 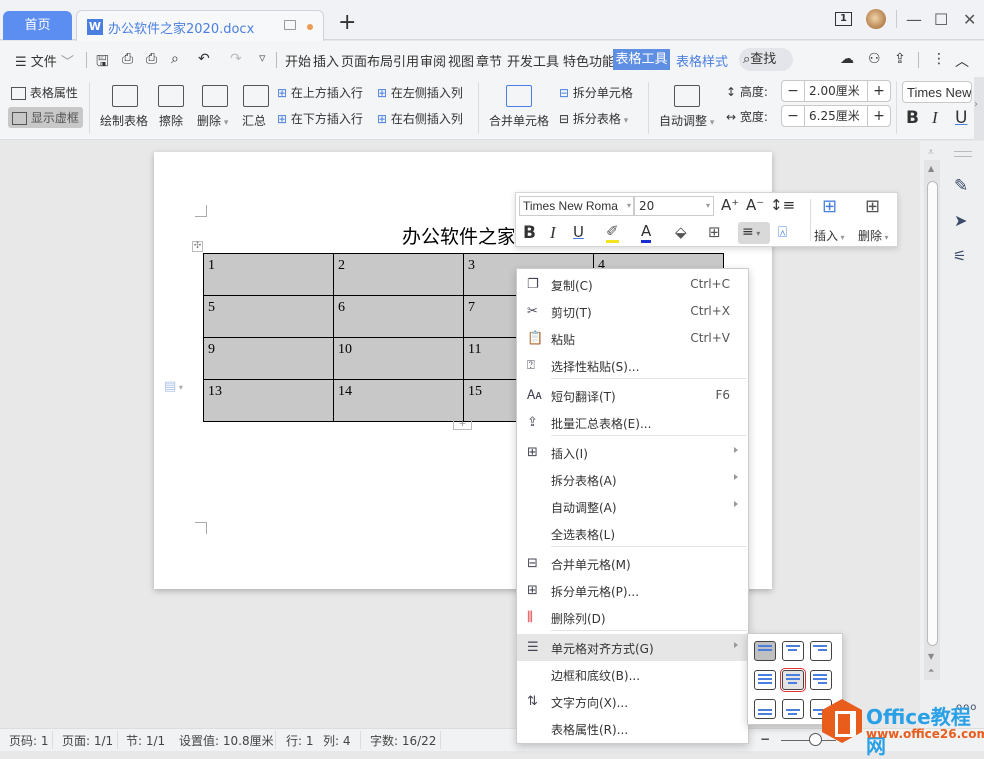 What do you see at coordinates (931, 671) in the screenshot?
I see `previous-page-icon: ⏶` at bounding box center [931, 671].